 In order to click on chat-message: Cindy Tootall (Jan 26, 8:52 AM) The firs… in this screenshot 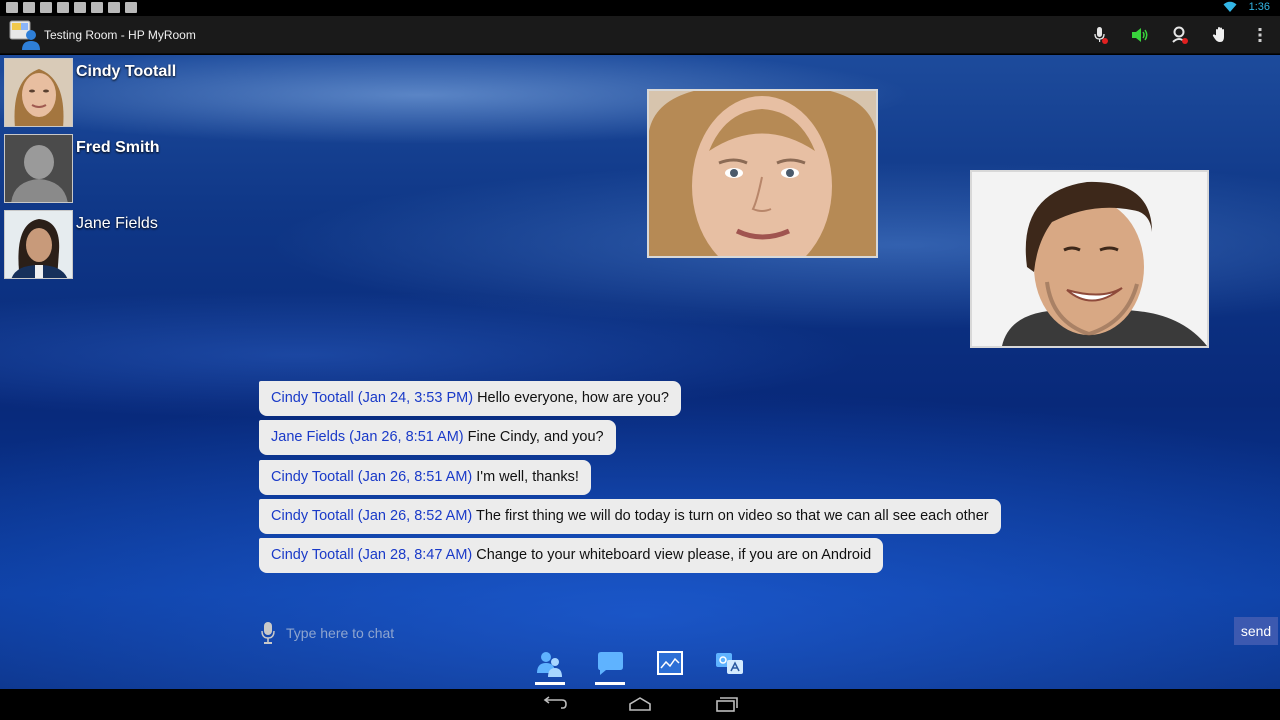, I will do `click(630, 516)`.